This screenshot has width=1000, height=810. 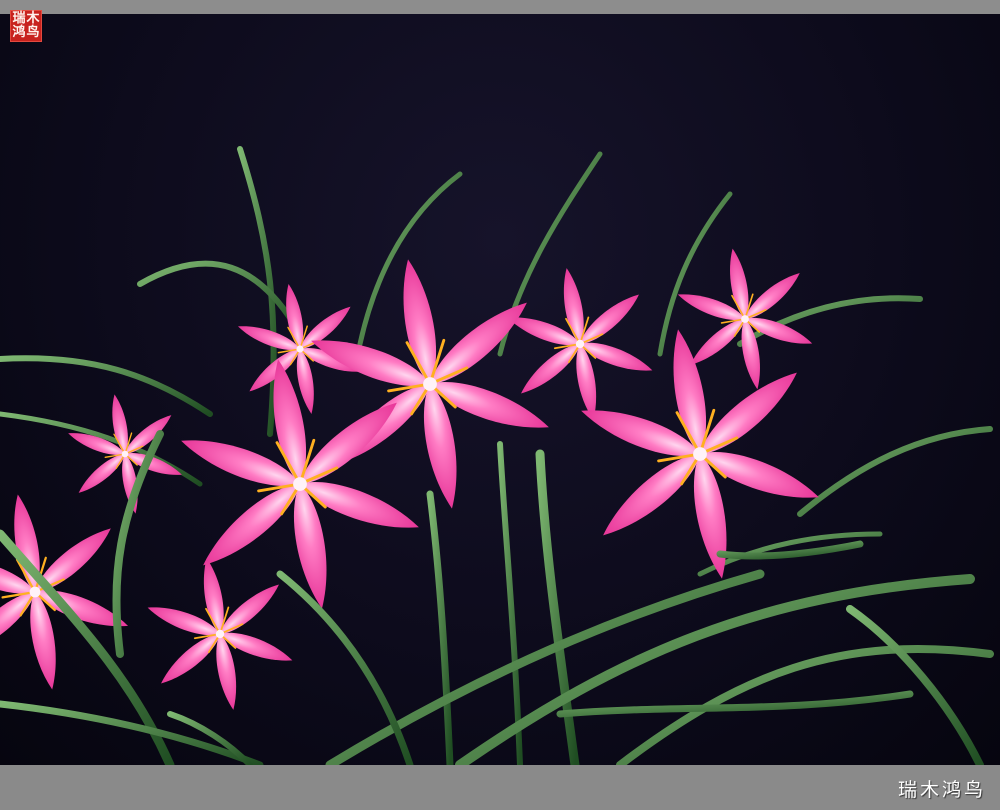 What do you see at coordinates (33, 18) in the screenshot?
I see `seal-char: 木` at bounding box center [33, 18].